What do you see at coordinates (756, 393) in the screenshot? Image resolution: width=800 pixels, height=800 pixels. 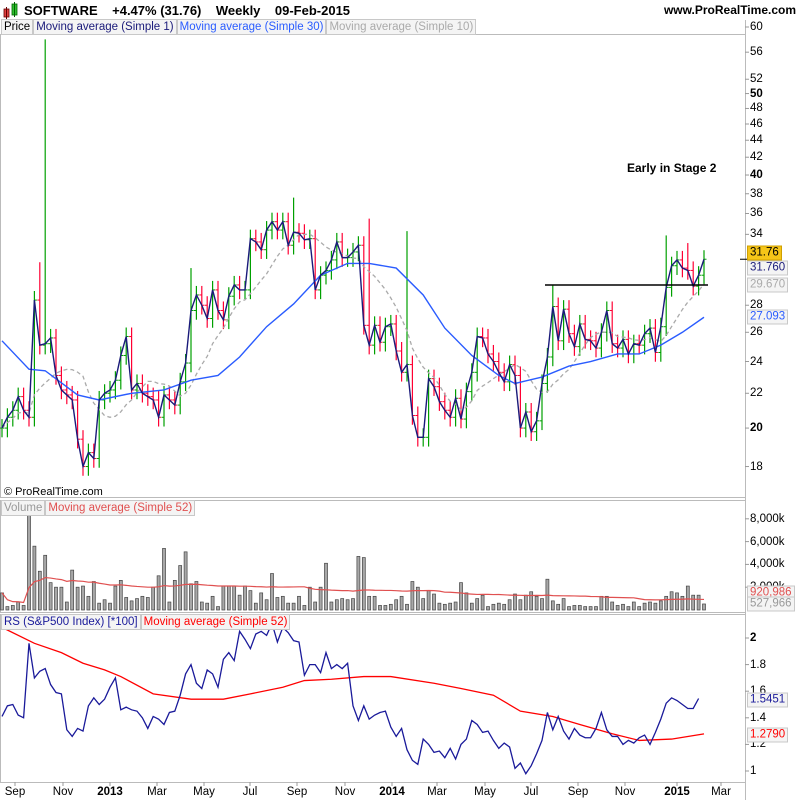 I see `price-tick-label: 22` at bounding box center [756, 393].